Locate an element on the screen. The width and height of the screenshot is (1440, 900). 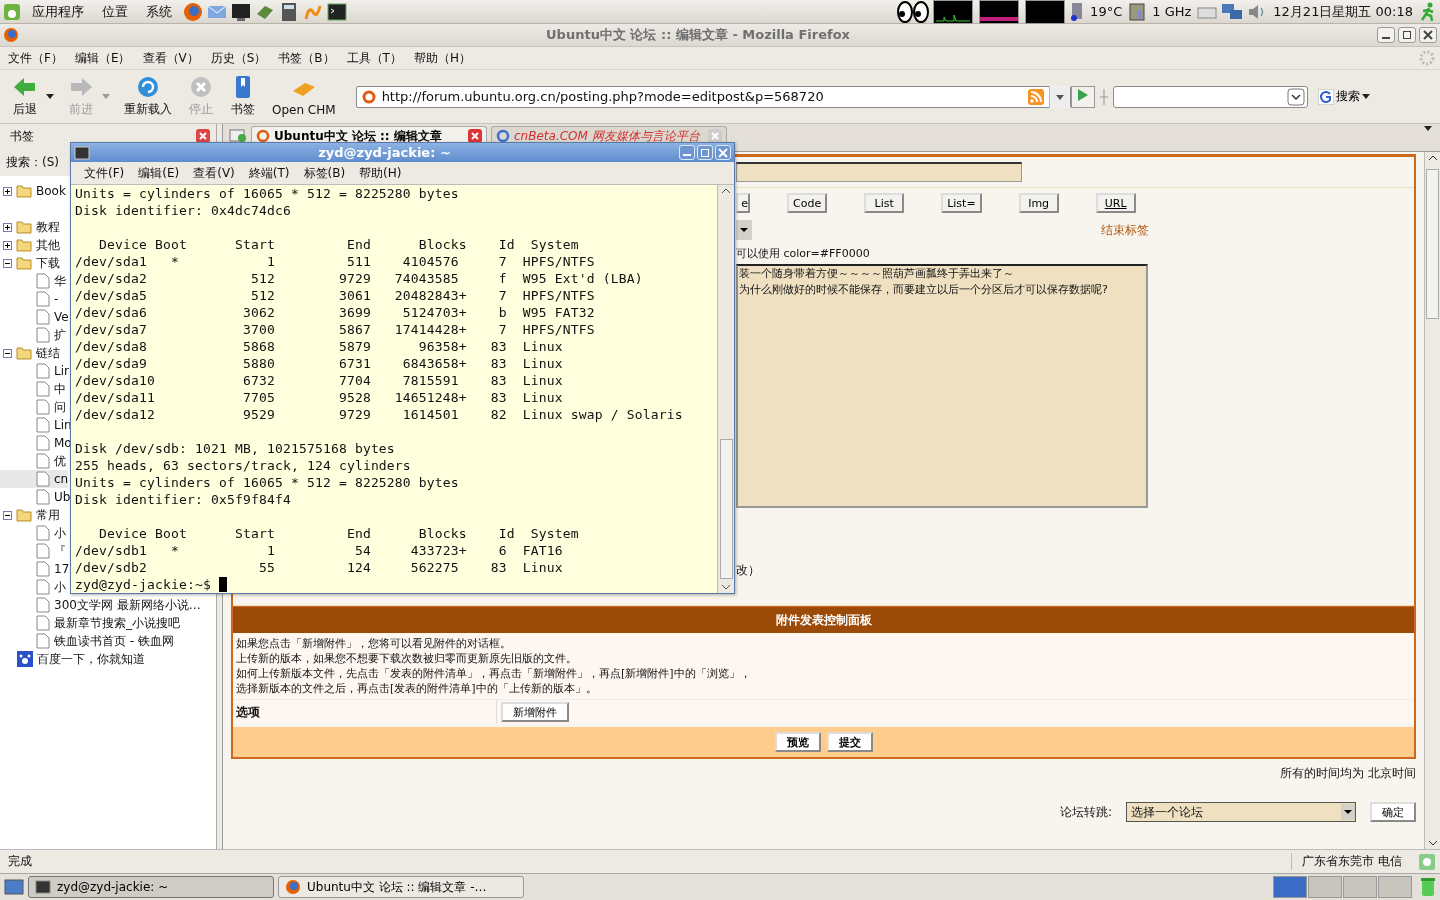
bookmark-row: 17 is located at coordinates (35, 569).